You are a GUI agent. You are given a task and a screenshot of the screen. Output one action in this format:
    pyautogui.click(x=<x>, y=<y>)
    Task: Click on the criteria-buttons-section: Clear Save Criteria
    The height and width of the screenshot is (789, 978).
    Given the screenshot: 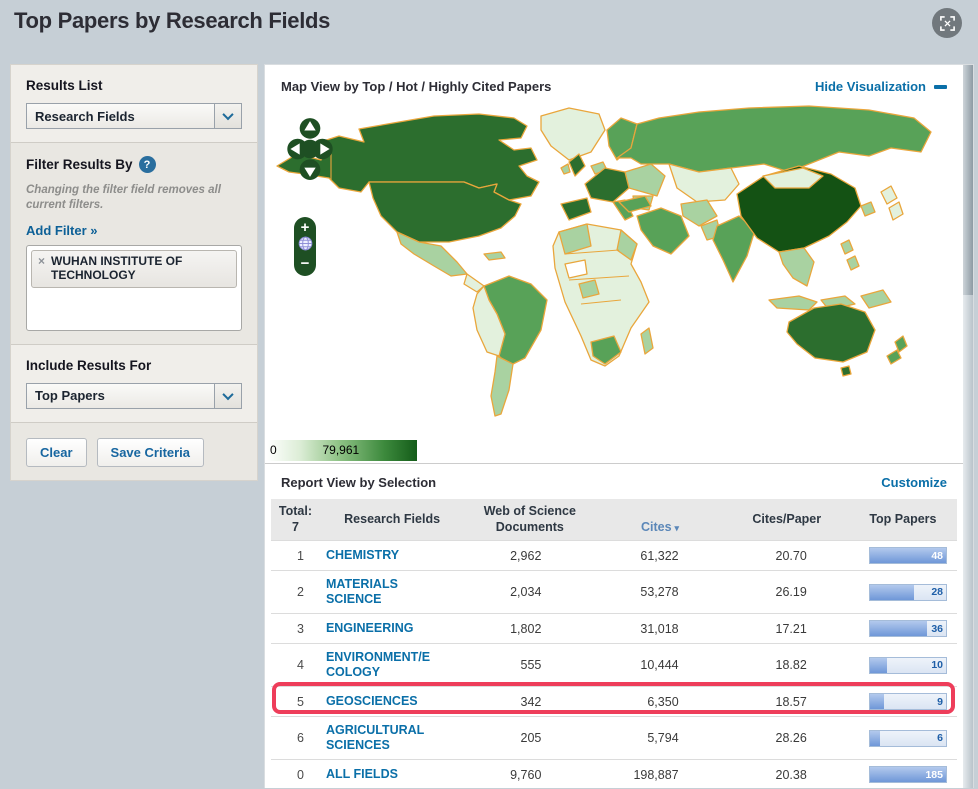 What is the action you would take?
    pyautogui.click(x=134, y=450)
    